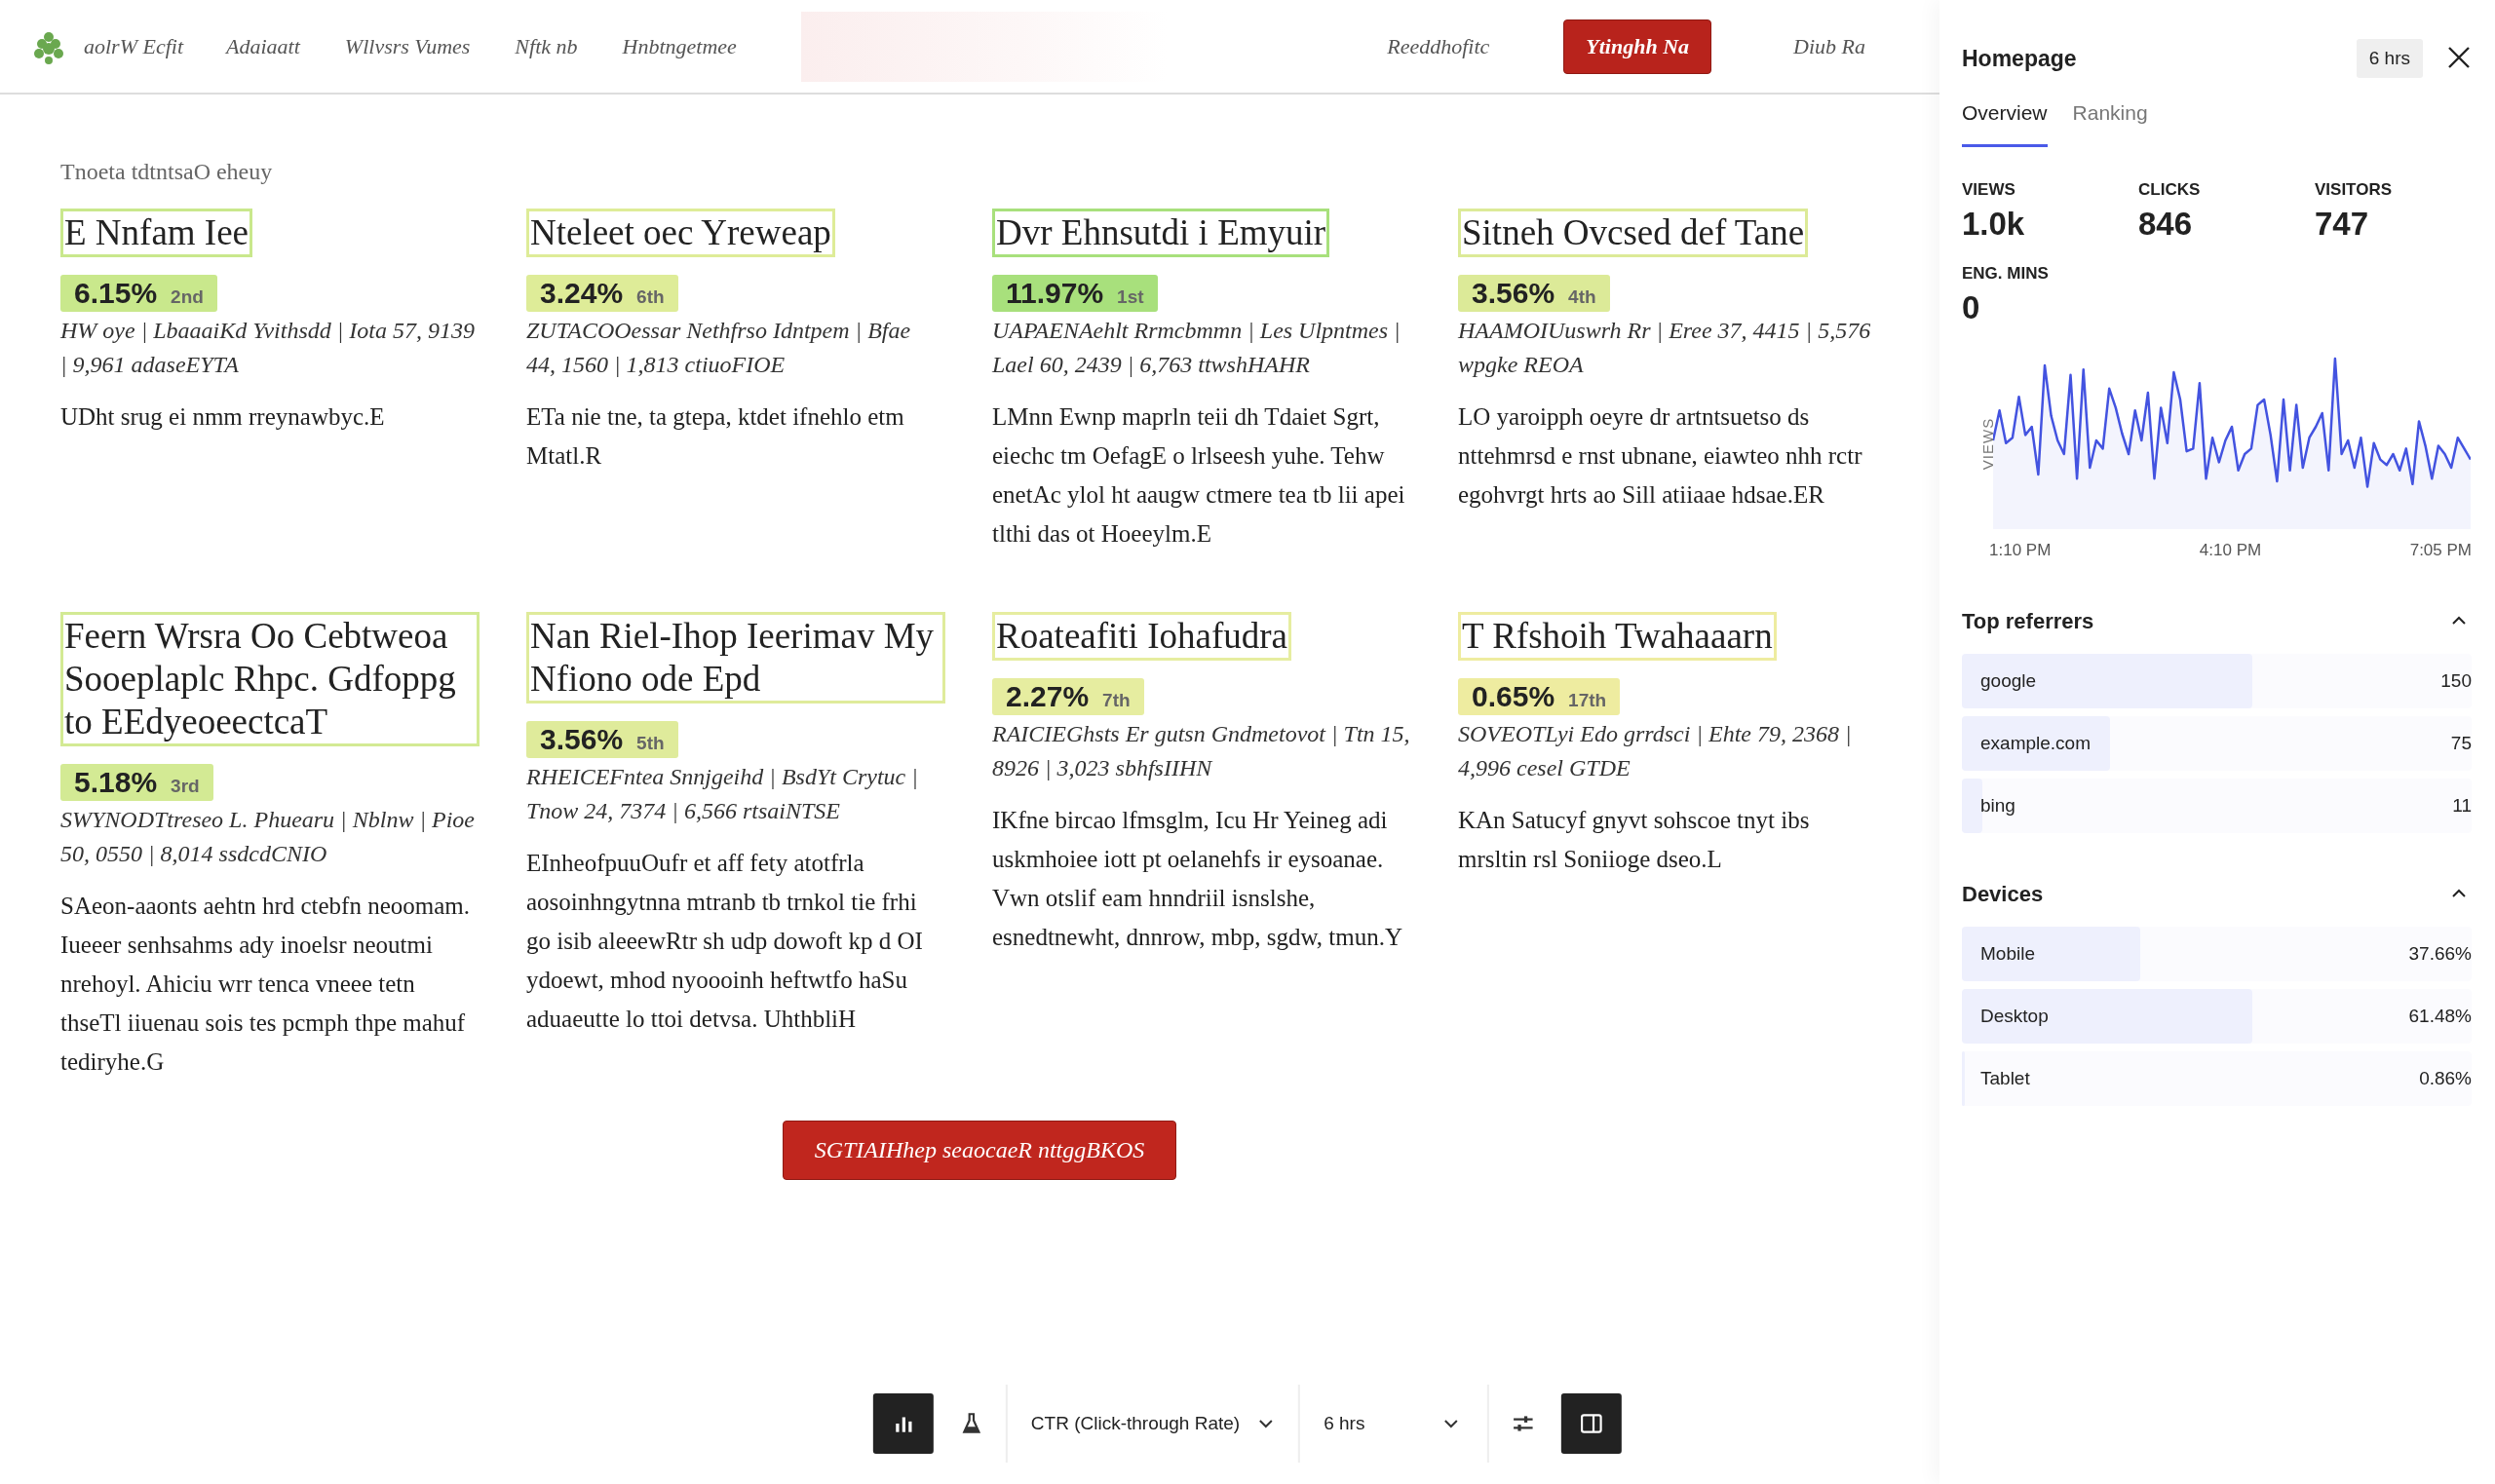 The width and height of the screenshot is (2495, 1484). I want to click on side-panel-icon, so click(1592, 1423).